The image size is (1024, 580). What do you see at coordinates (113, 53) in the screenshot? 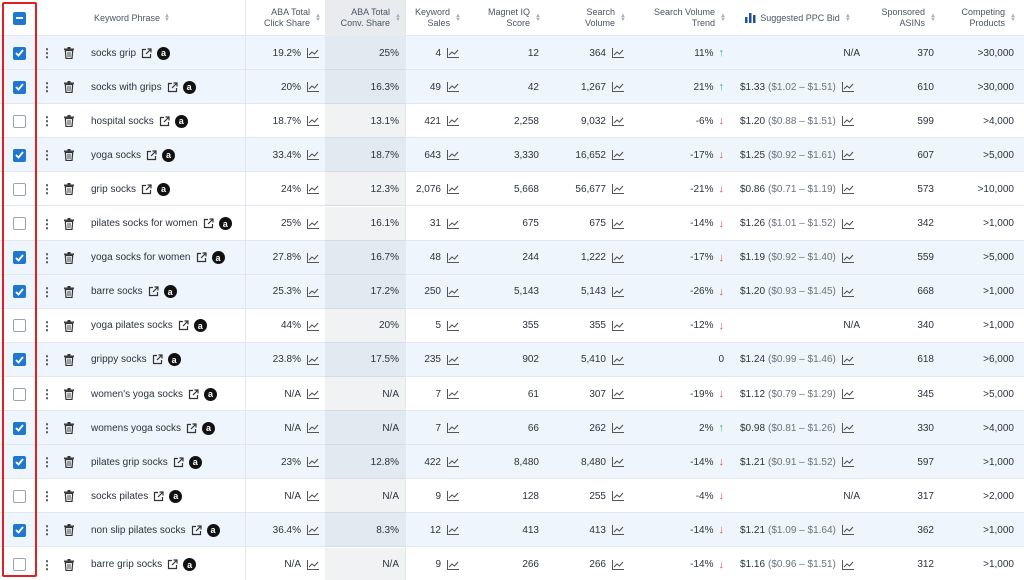
I see `keyword-text: socks grip` at bounding box center [113, 53].